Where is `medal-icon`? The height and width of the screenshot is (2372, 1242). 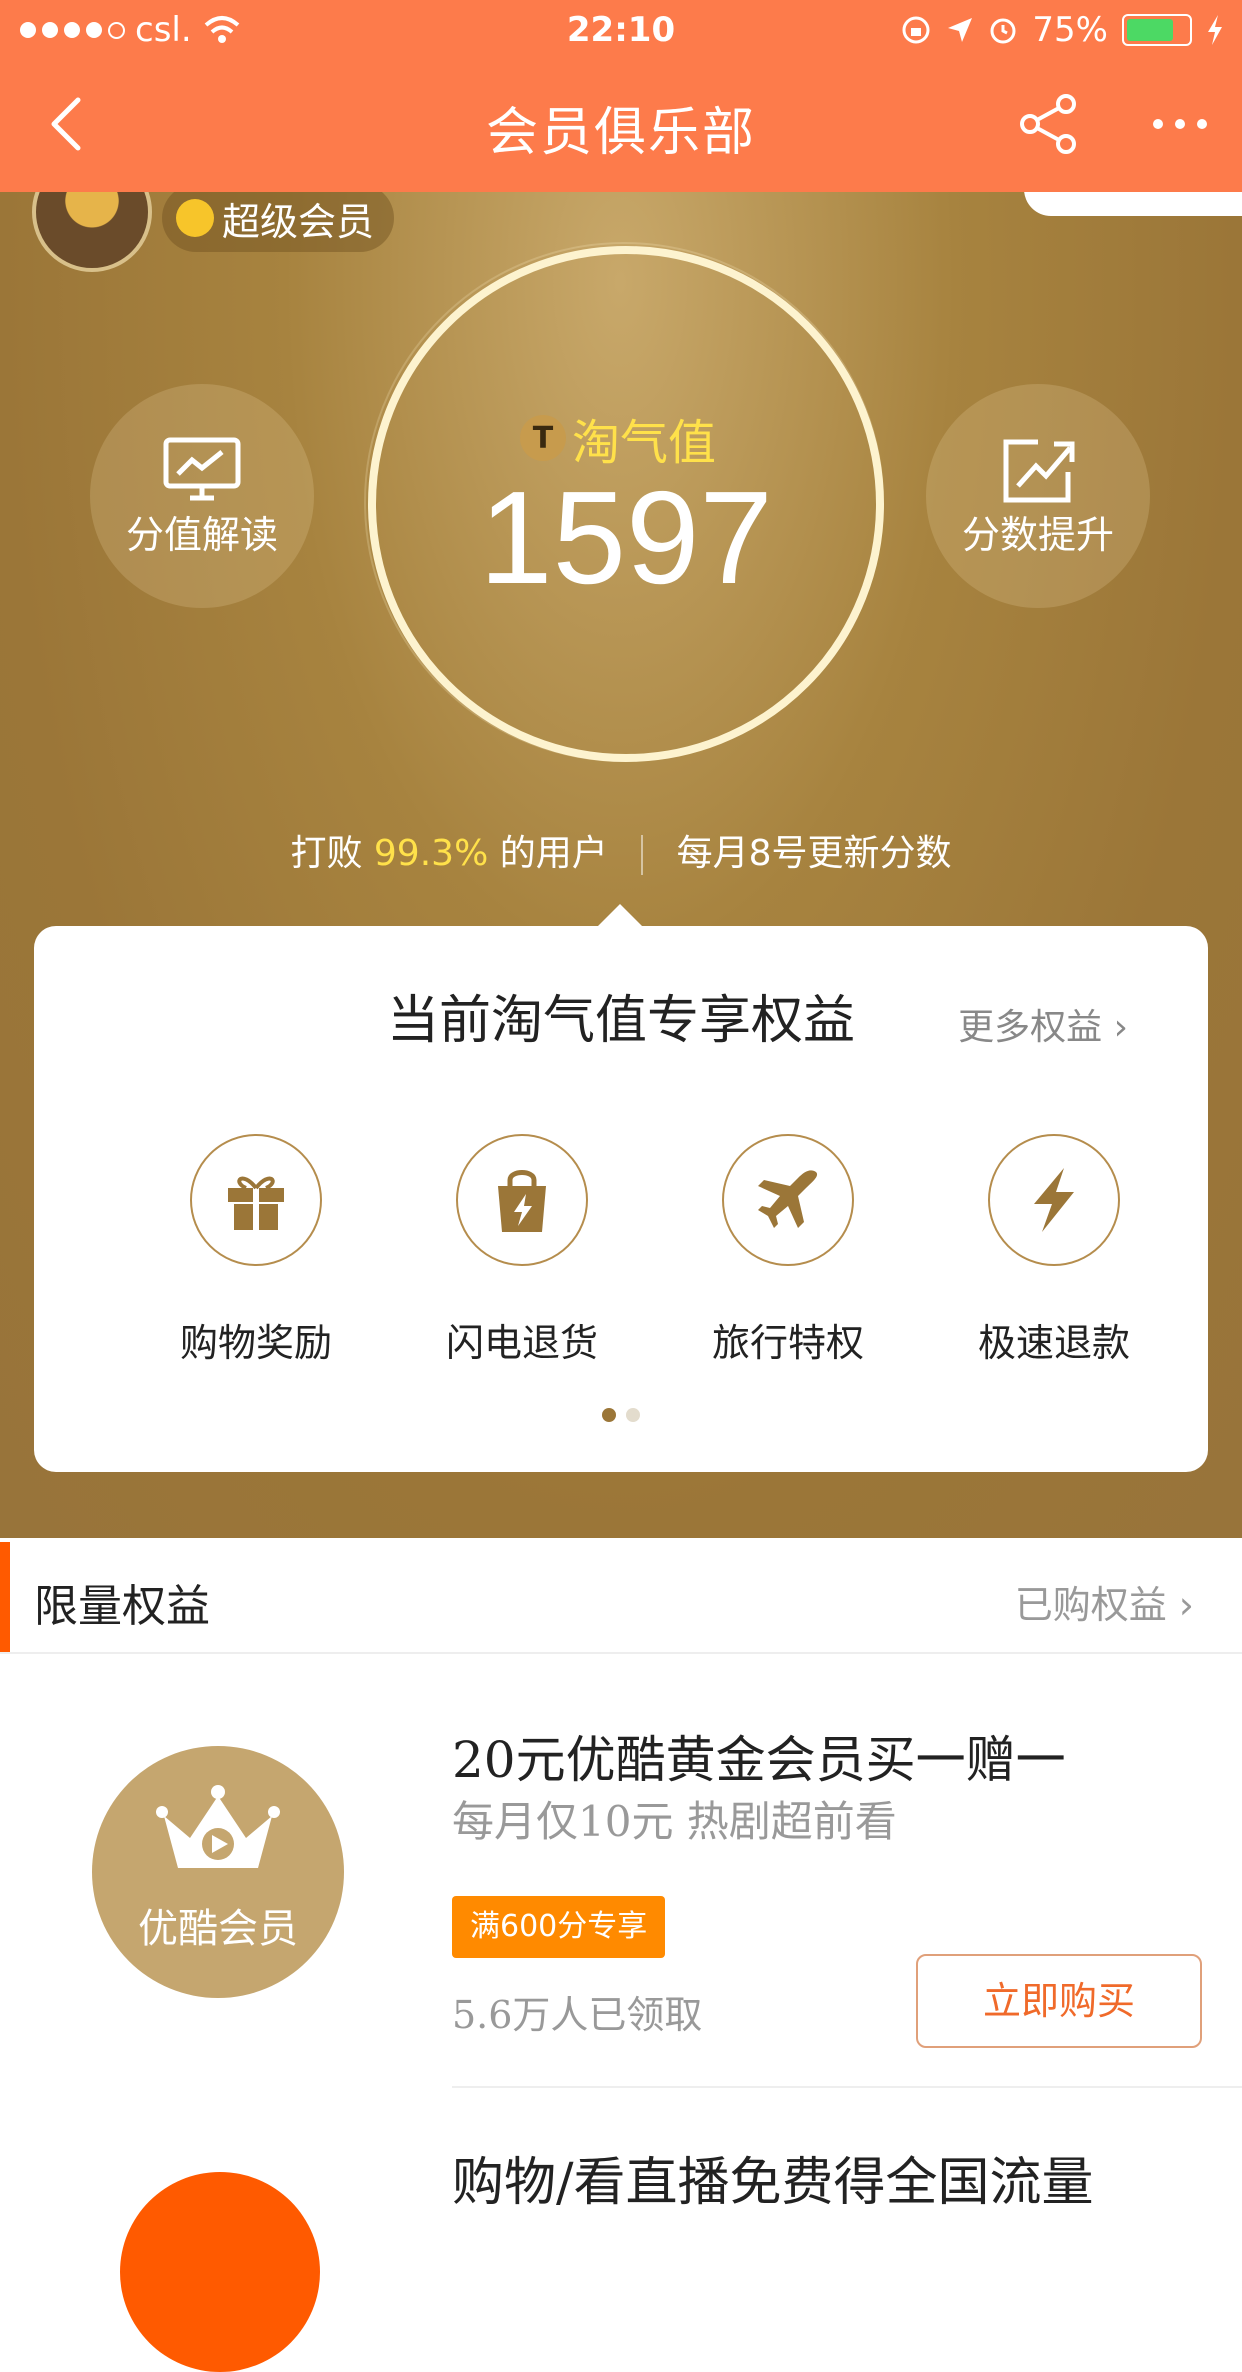
medal-icon is located at coordinates (195, 218).